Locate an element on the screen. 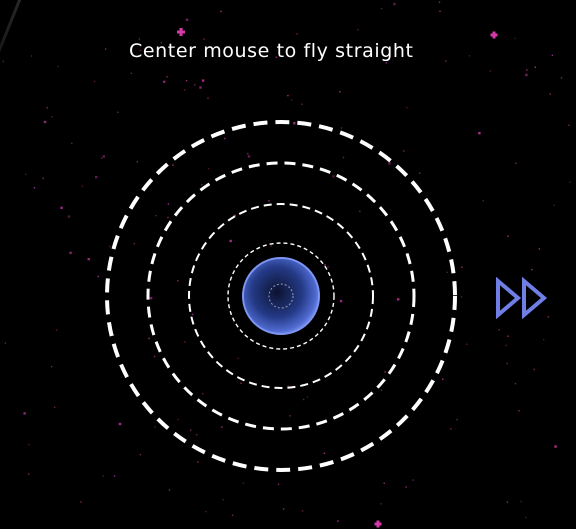  planet is located at coordinates (281, 296).